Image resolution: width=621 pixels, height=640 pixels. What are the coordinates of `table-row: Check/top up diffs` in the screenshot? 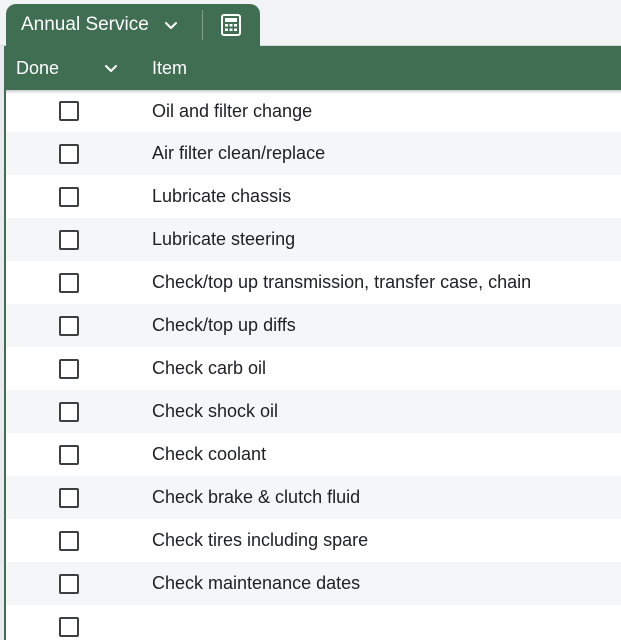 It's located at (313, 325).